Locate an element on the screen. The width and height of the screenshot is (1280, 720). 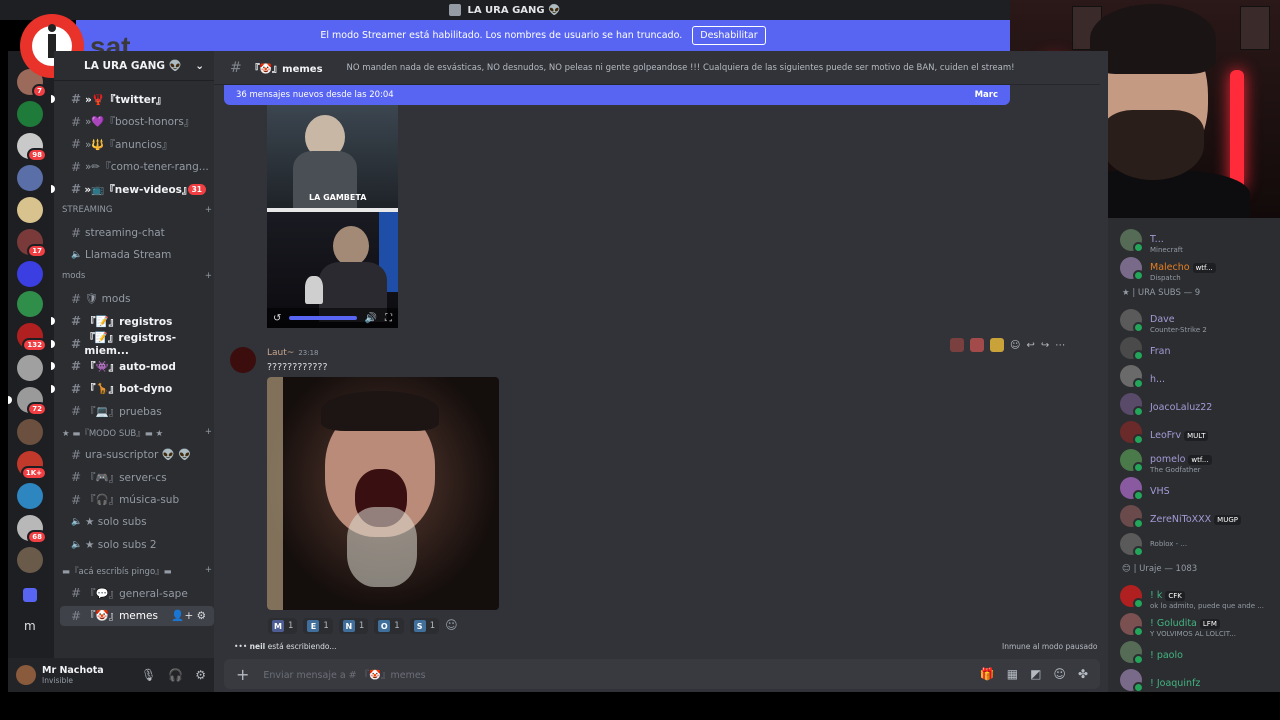
reaction-button: S1 is located at coordinates (424, 626).